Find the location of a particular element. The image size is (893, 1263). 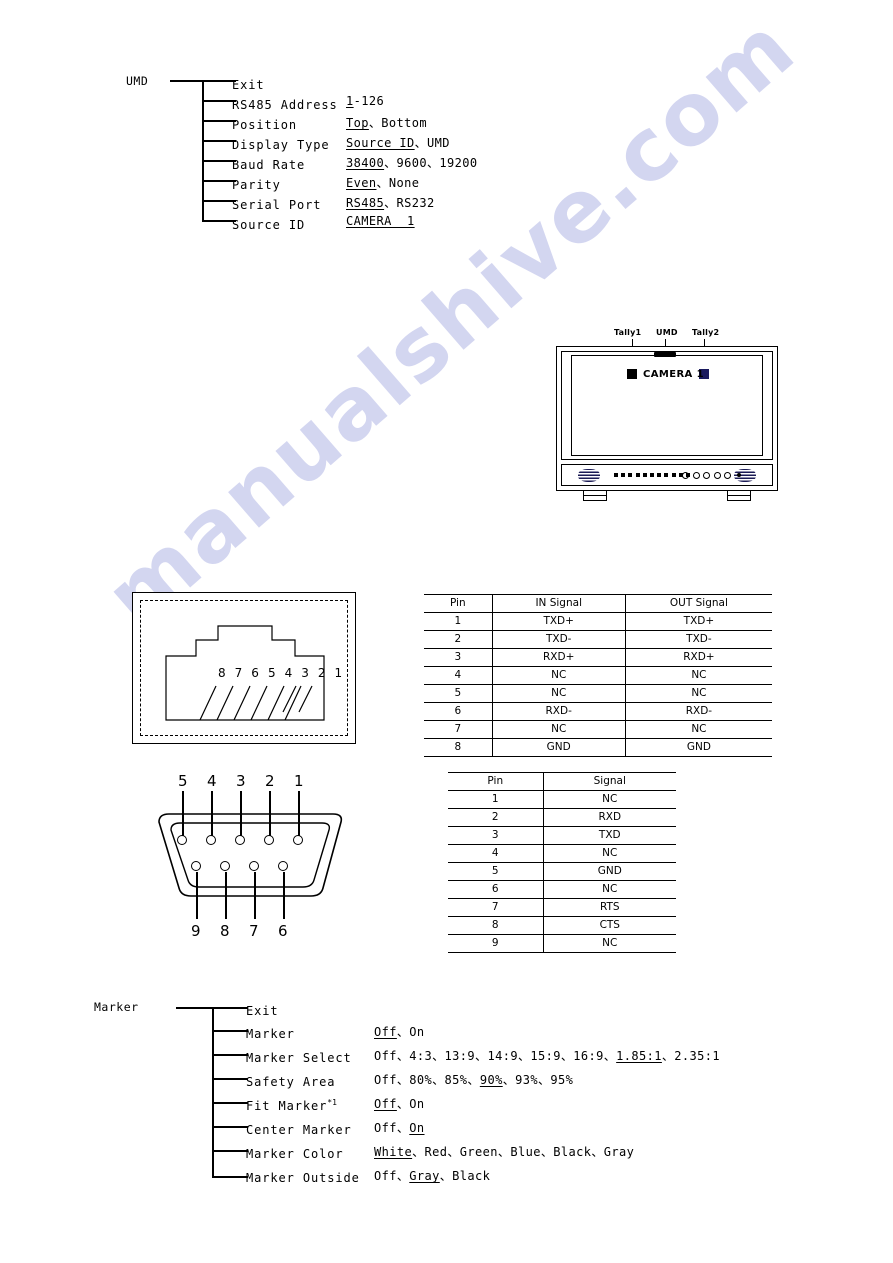

marker-row-exit: Exit is located at coordinates (262, 1009).